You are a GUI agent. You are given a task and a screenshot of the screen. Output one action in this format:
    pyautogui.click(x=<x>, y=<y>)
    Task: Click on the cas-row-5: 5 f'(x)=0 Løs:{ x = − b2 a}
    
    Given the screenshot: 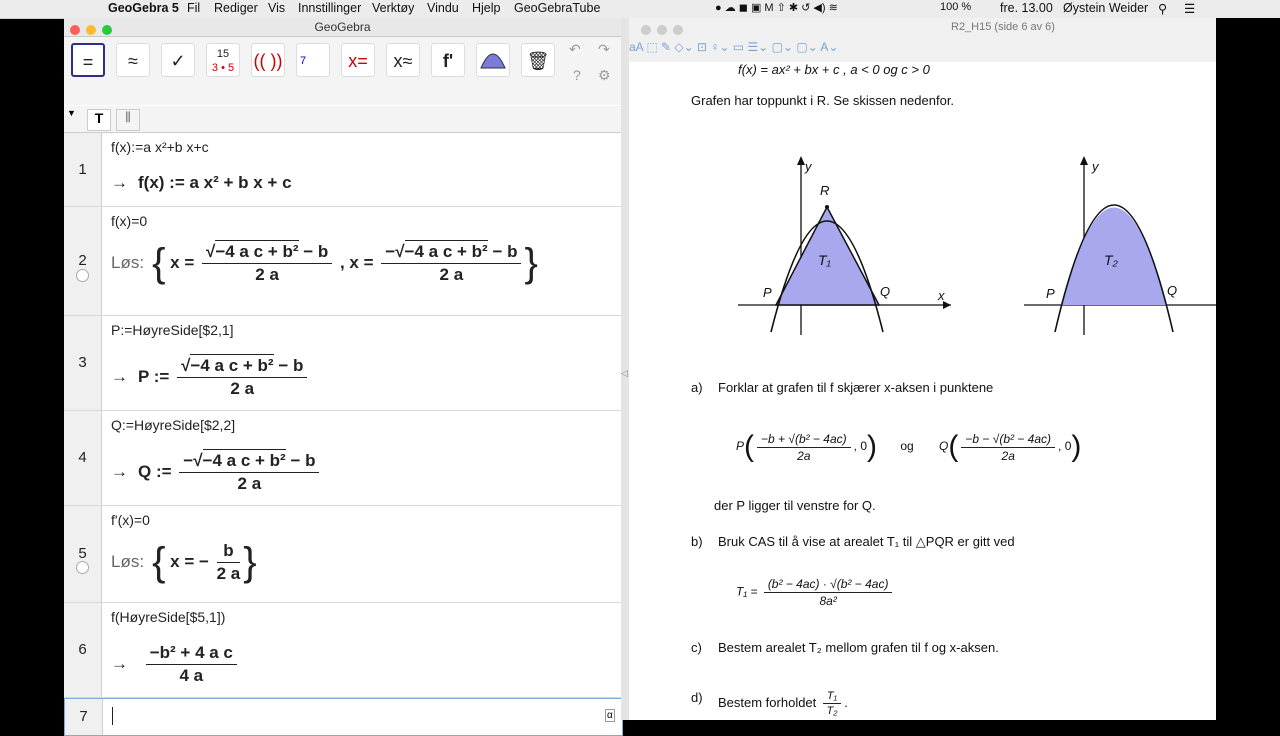 What is the action you would take?
    pyautogui.click(x=342, y=554)
    